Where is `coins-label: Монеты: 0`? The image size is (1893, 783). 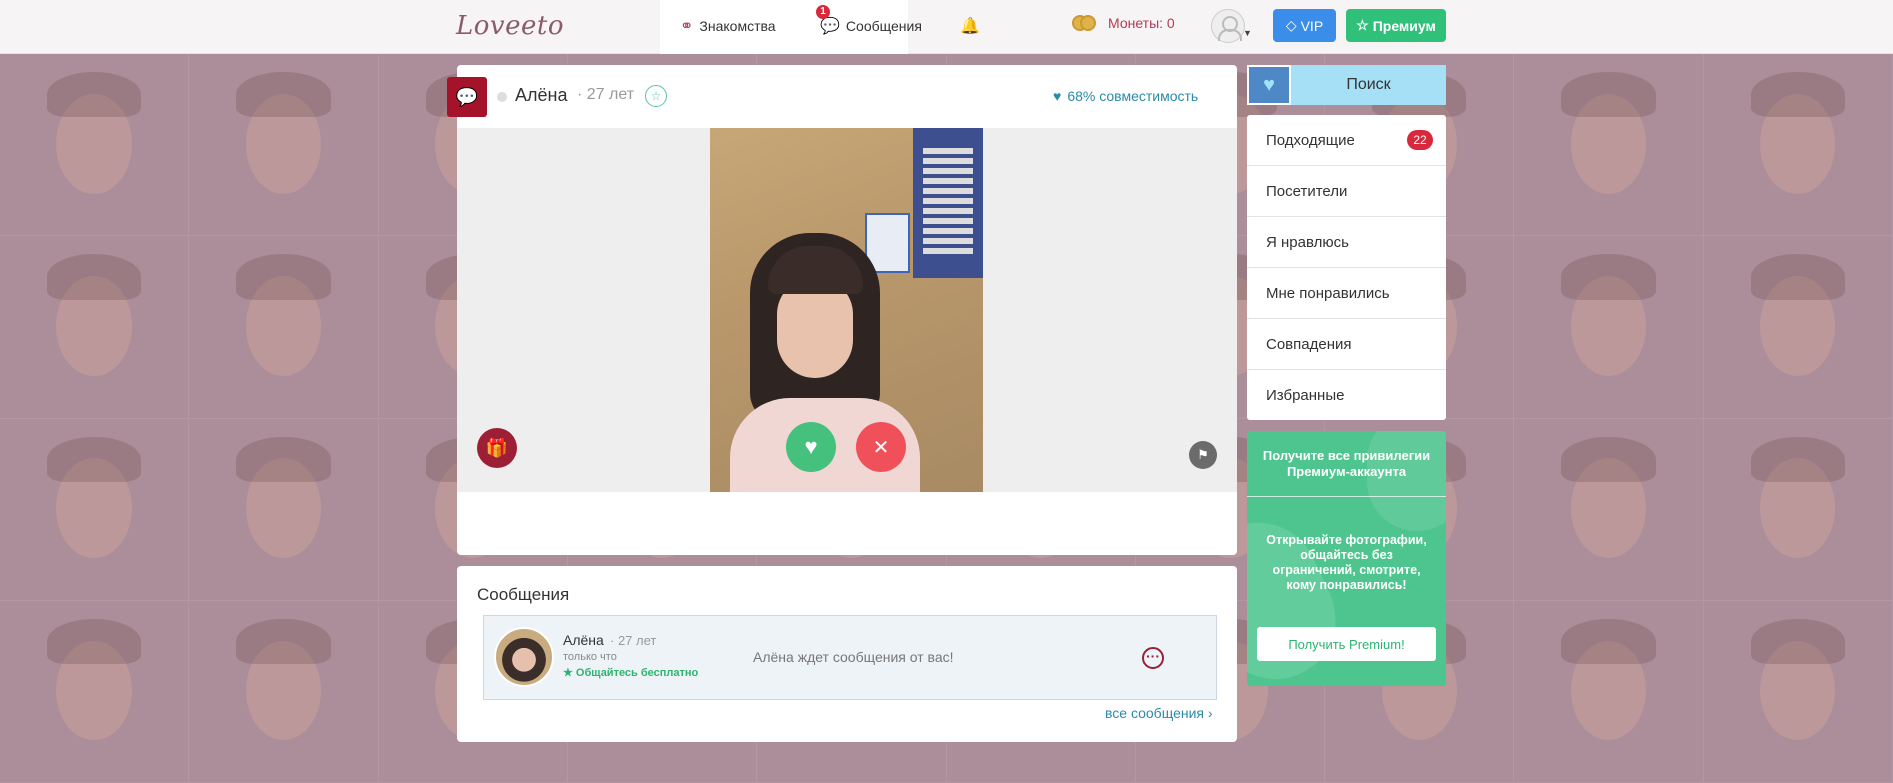
coins-label: Монеты: 0 is located at coordinates (1141, 23).